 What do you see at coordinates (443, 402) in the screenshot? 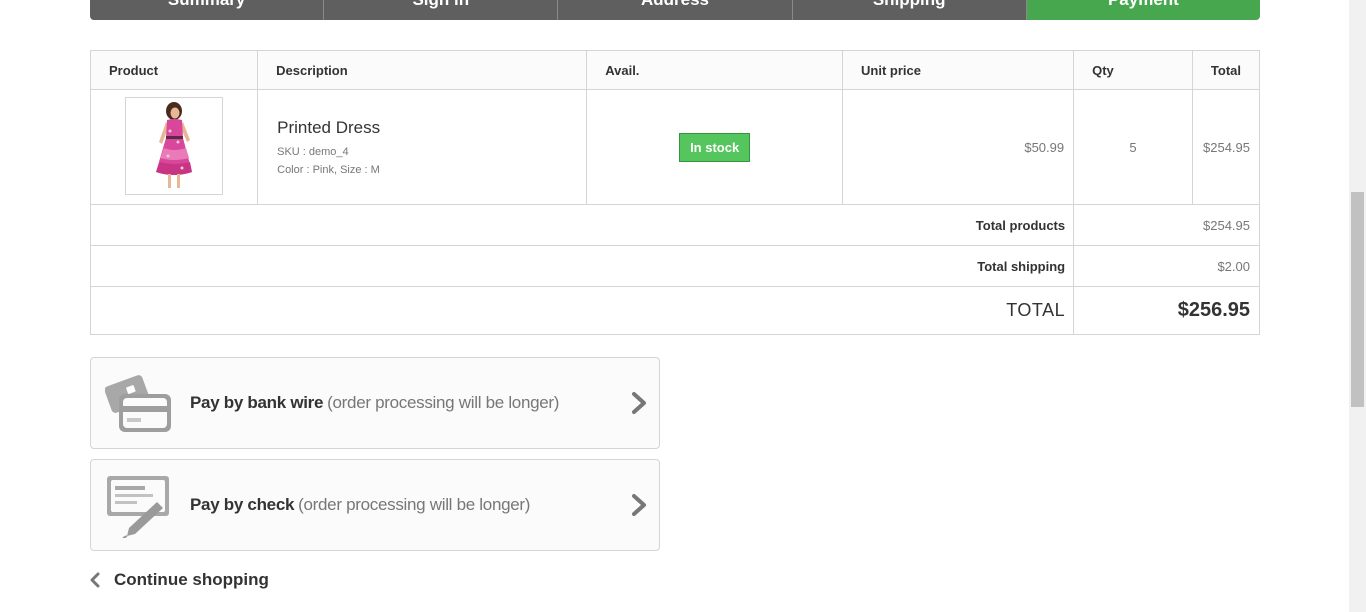
I see `pay-bankwire-note: (order processing will be longer)` at bounding box center [443, 402].